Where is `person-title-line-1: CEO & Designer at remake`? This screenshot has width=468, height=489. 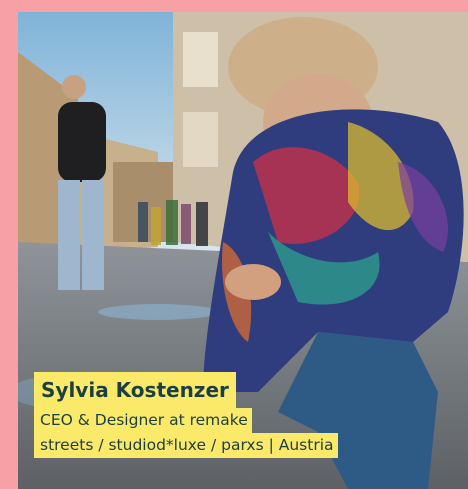 person-title-line-1: CEO & Designer at remake is located at coordinates (143, 420).